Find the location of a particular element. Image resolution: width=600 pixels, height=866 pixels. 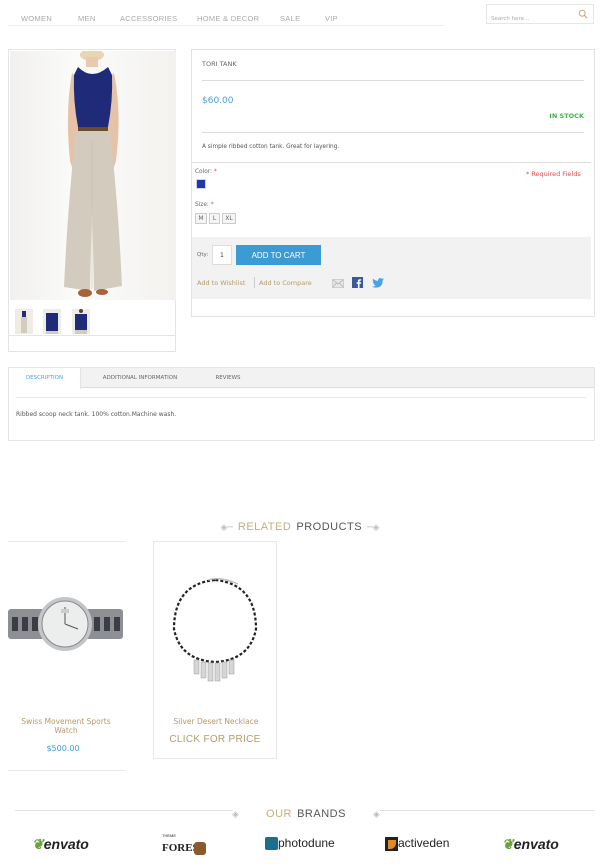

email-icon is located at coordinates (338, 283).